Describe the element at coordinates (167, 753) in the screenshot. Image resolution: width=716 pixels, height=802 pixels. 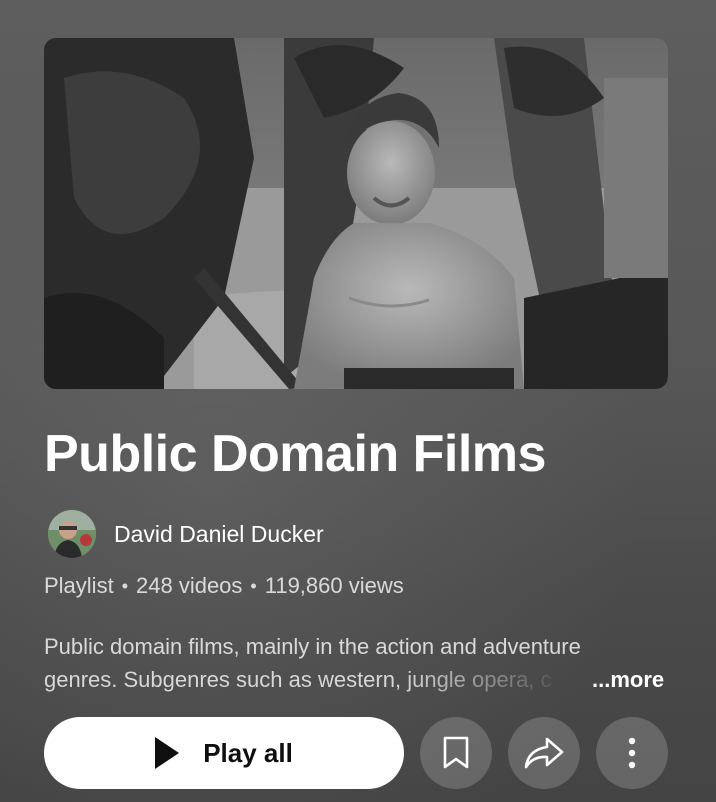
I see `play-icon` at that location.